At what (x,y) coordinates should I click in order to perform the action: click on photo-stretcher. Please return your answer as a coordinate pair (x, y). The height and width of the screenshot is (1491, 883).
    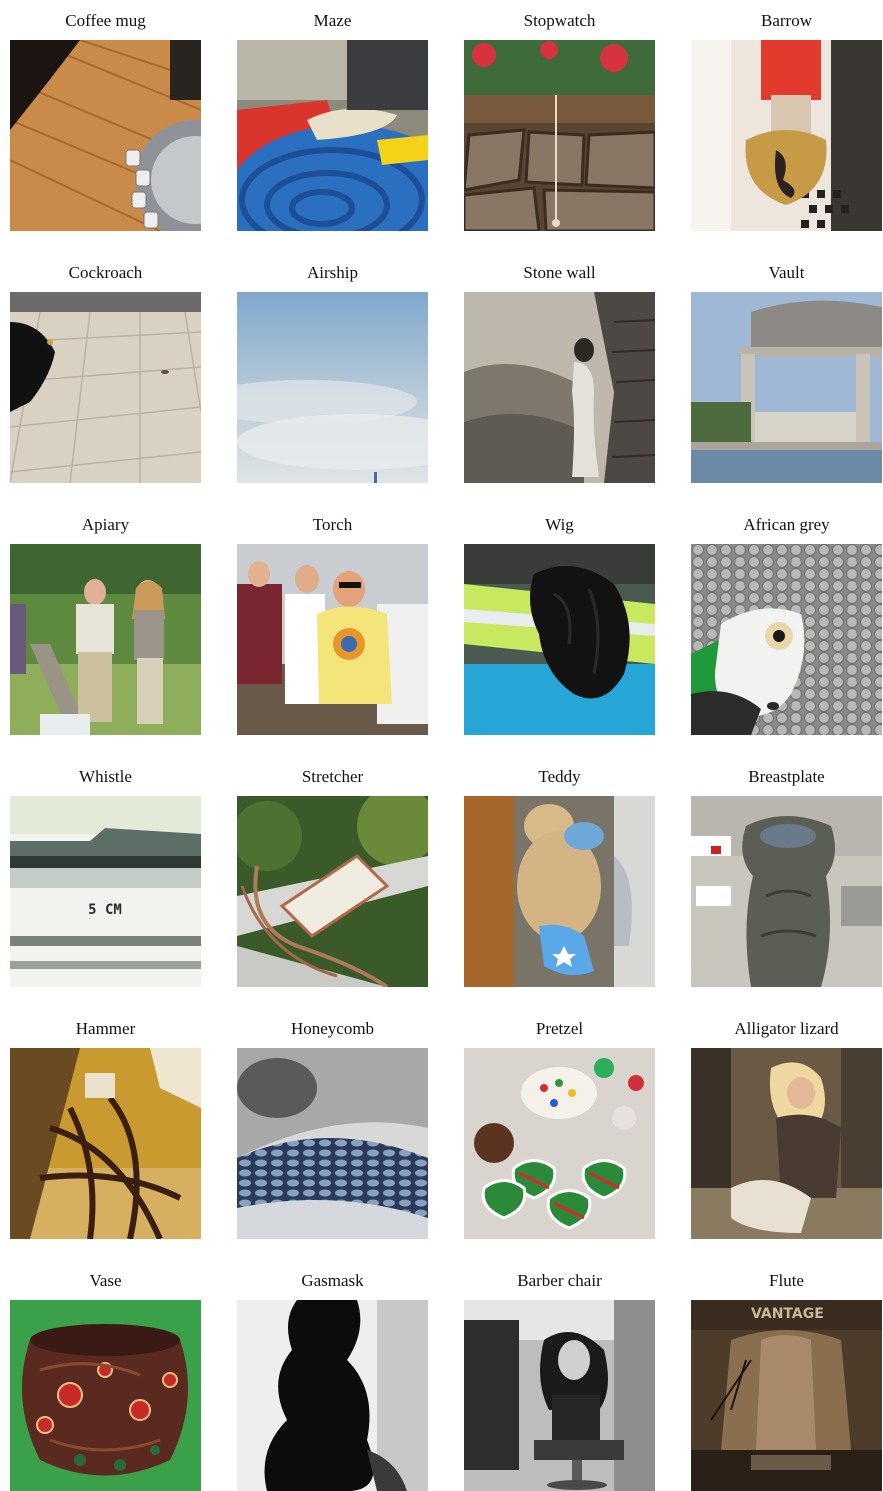
    Looking at the image, I should click on (332, 891).